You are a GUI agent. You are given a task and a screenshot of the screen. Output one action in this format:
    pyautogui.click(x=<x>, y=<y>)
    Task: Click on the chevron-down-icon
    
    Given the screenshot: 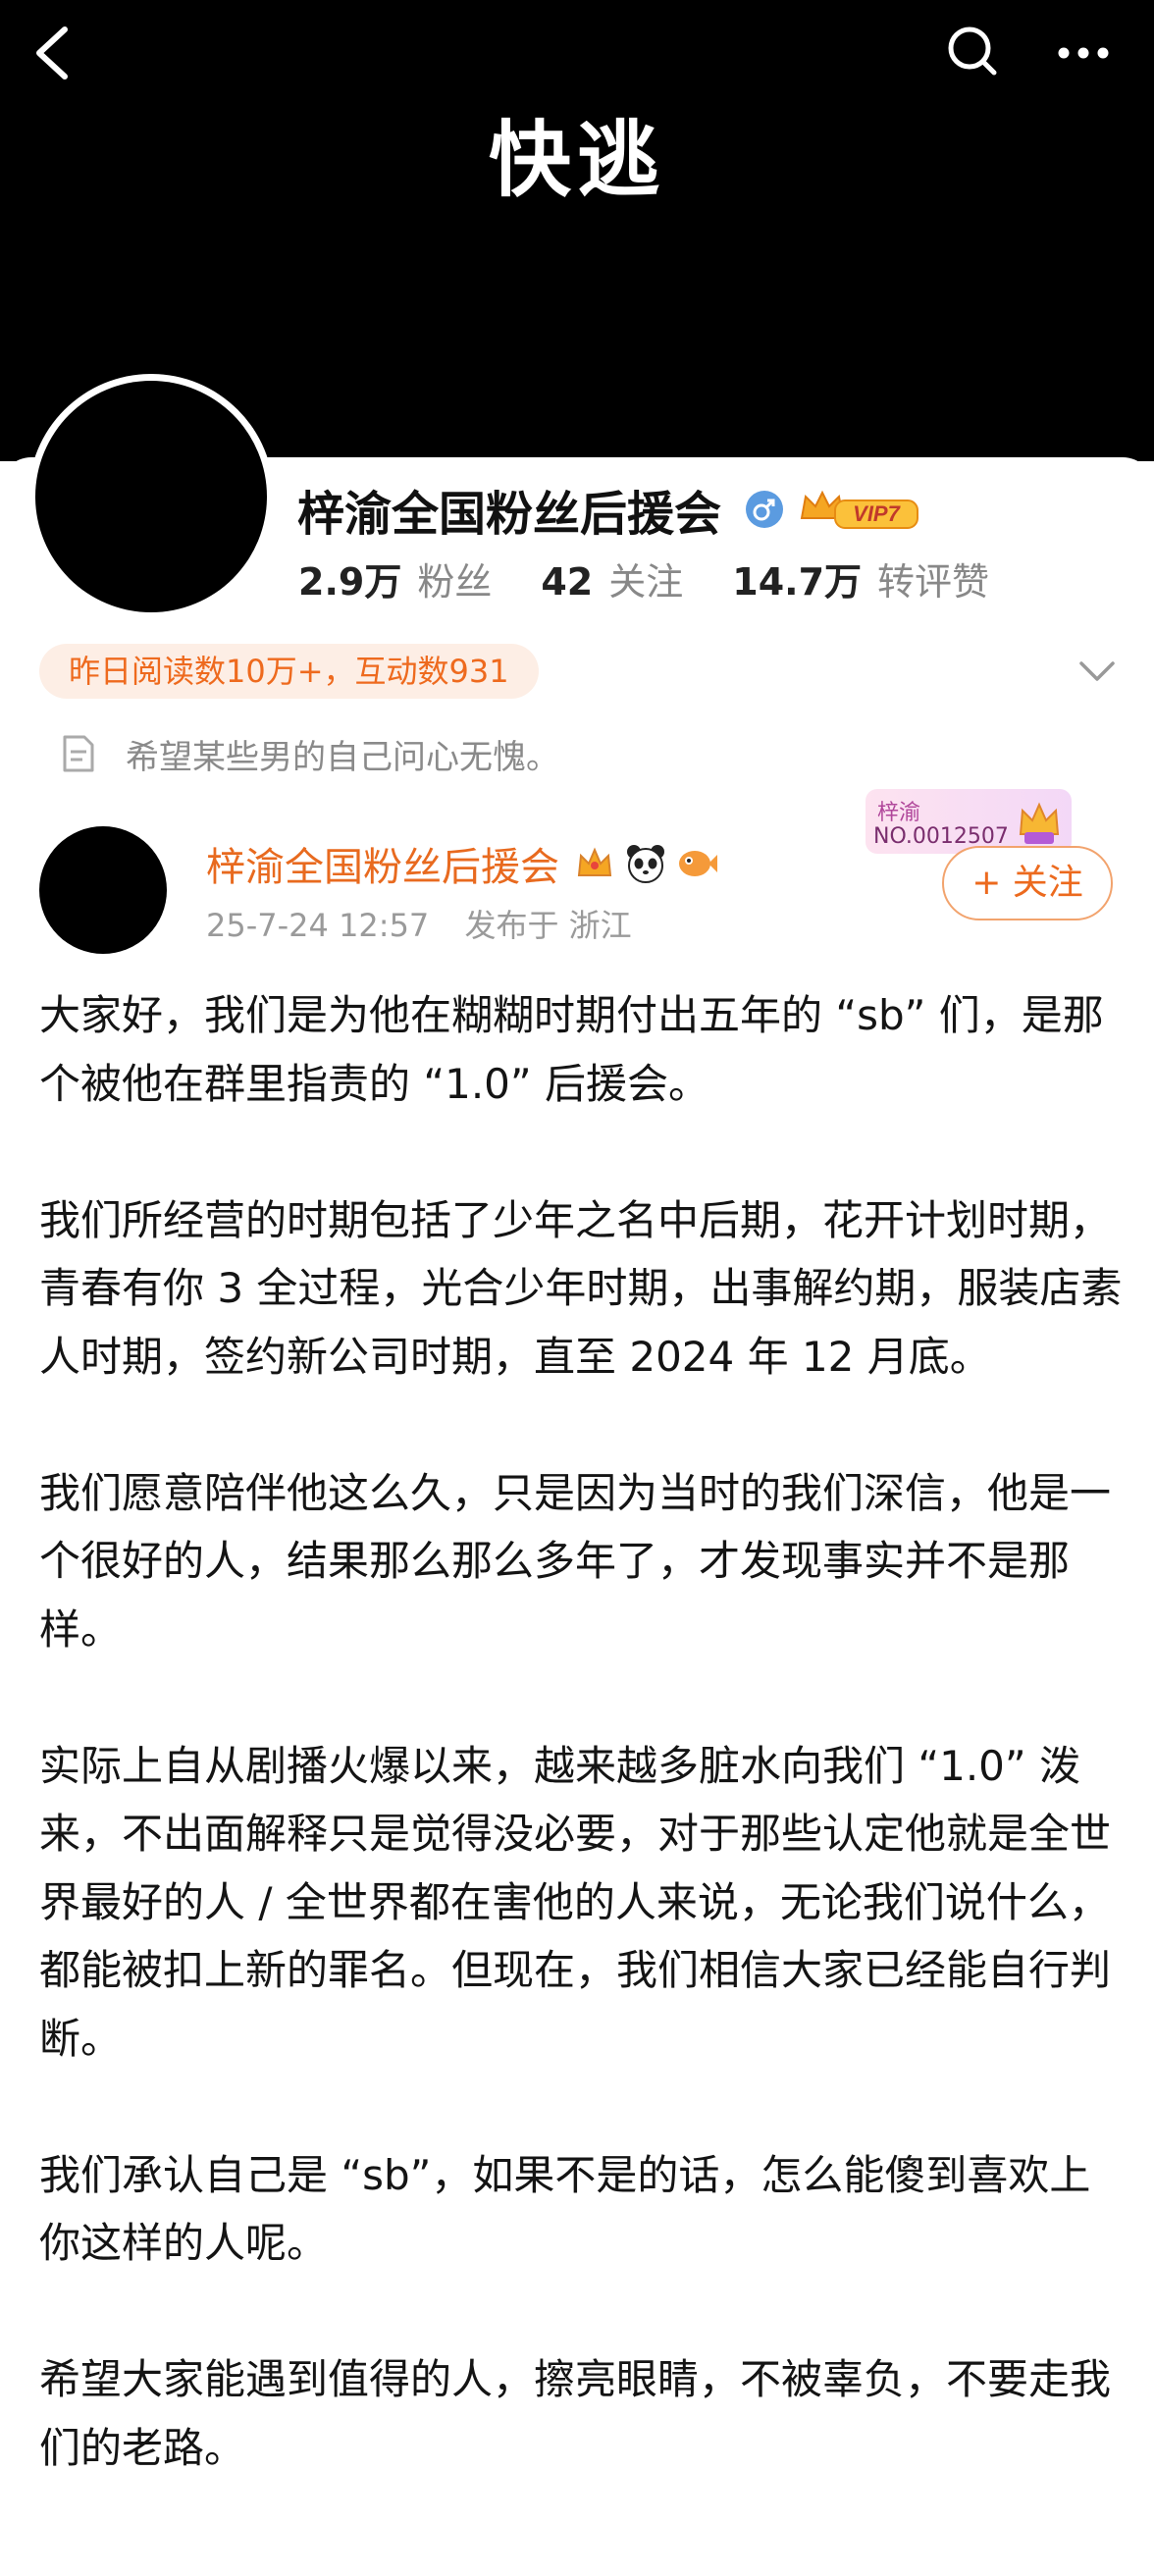 What is the action you would take?
    pyautogui.click(x=1098, y=671)
    